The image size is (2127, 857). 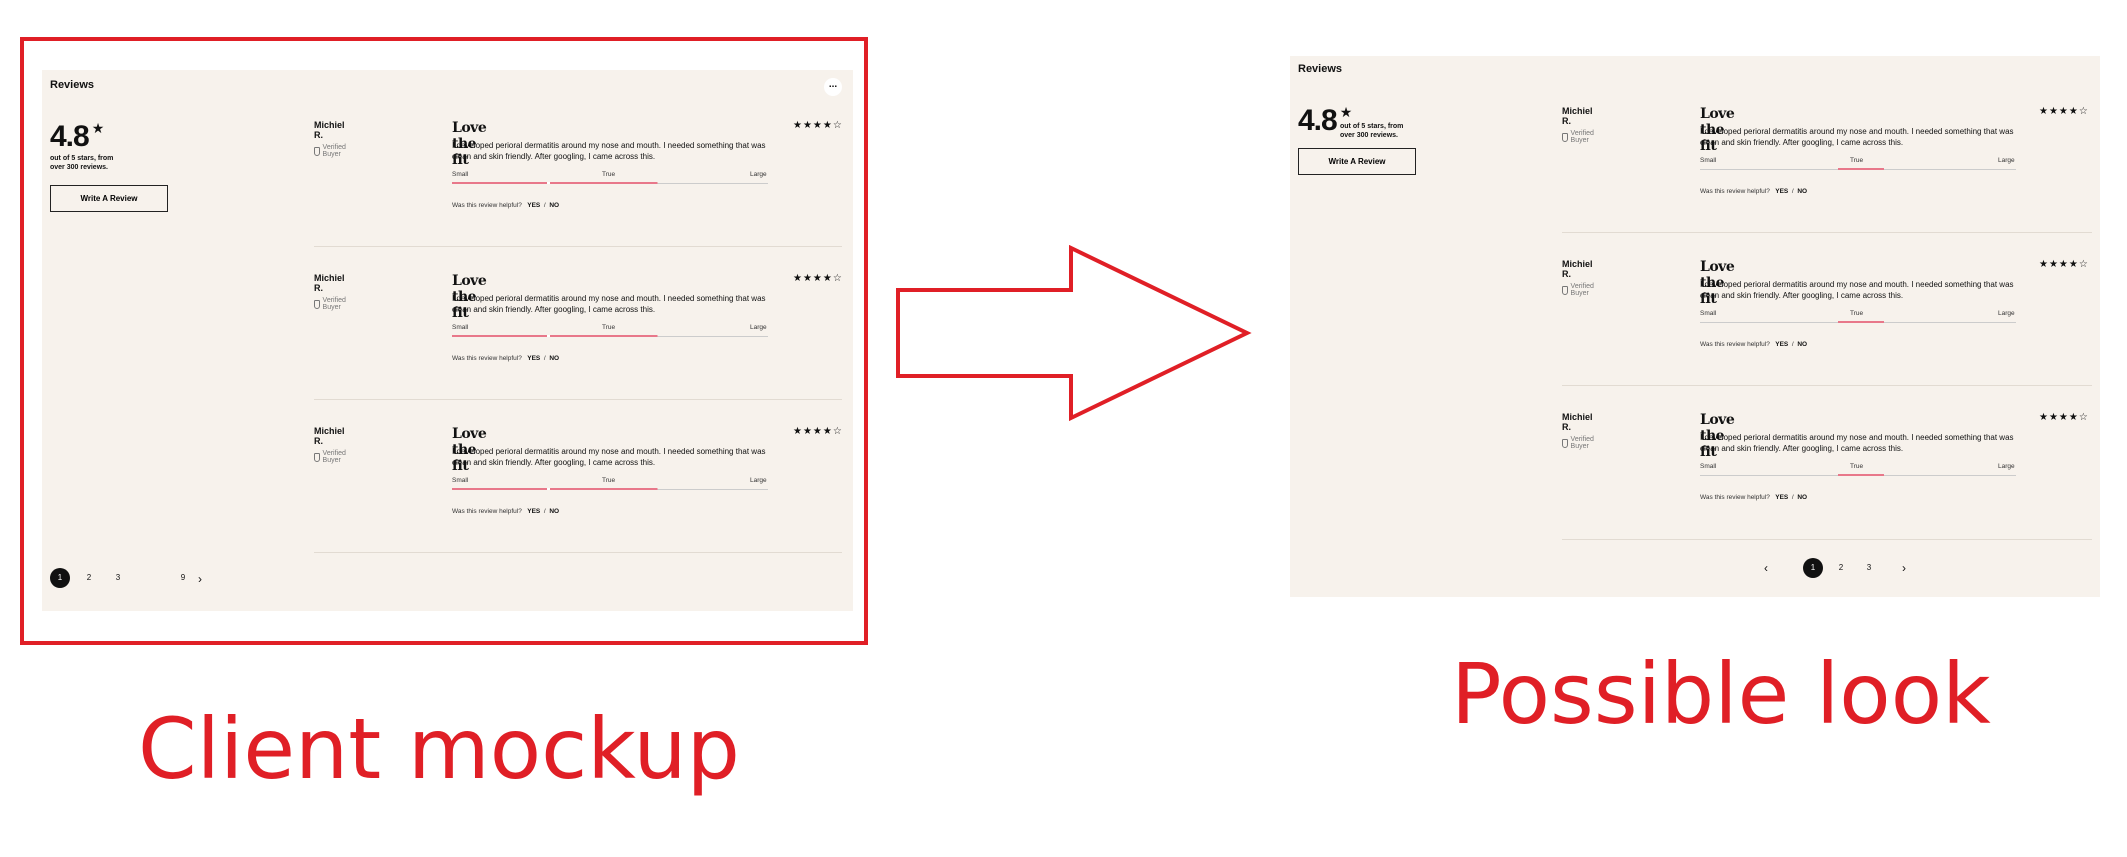 What do you see at coordinates (1766, 568) in the screenshot?
I see `prev-page-icon: ‹` at bounding box center [1766, 568].